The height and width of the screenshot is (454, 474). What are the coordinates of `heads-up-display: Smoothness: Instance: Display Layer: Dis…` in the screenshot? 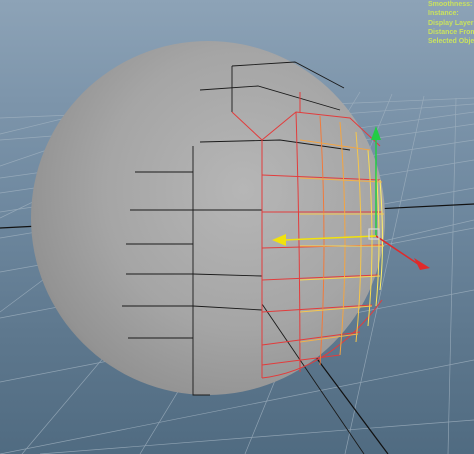 It's located at (451, 23).